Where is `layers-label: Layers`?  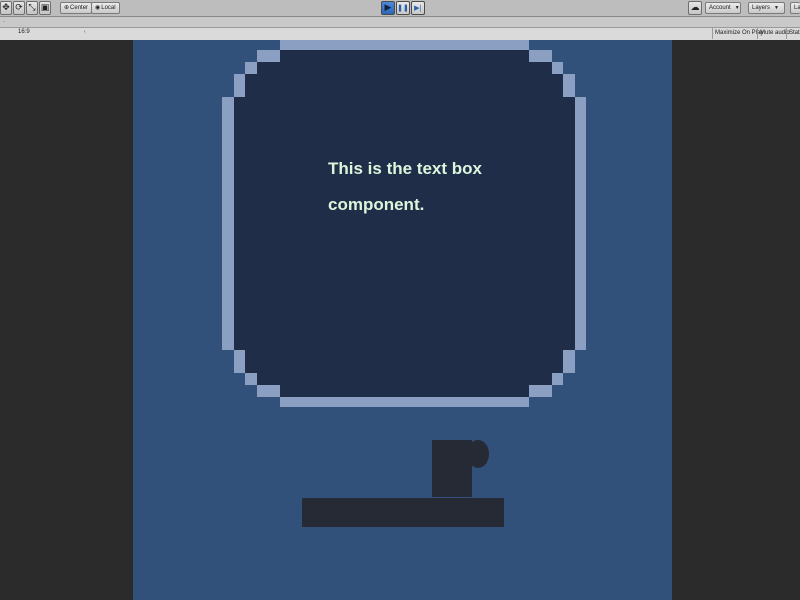 layers-label: Layers is located at coordinates (761, 8).